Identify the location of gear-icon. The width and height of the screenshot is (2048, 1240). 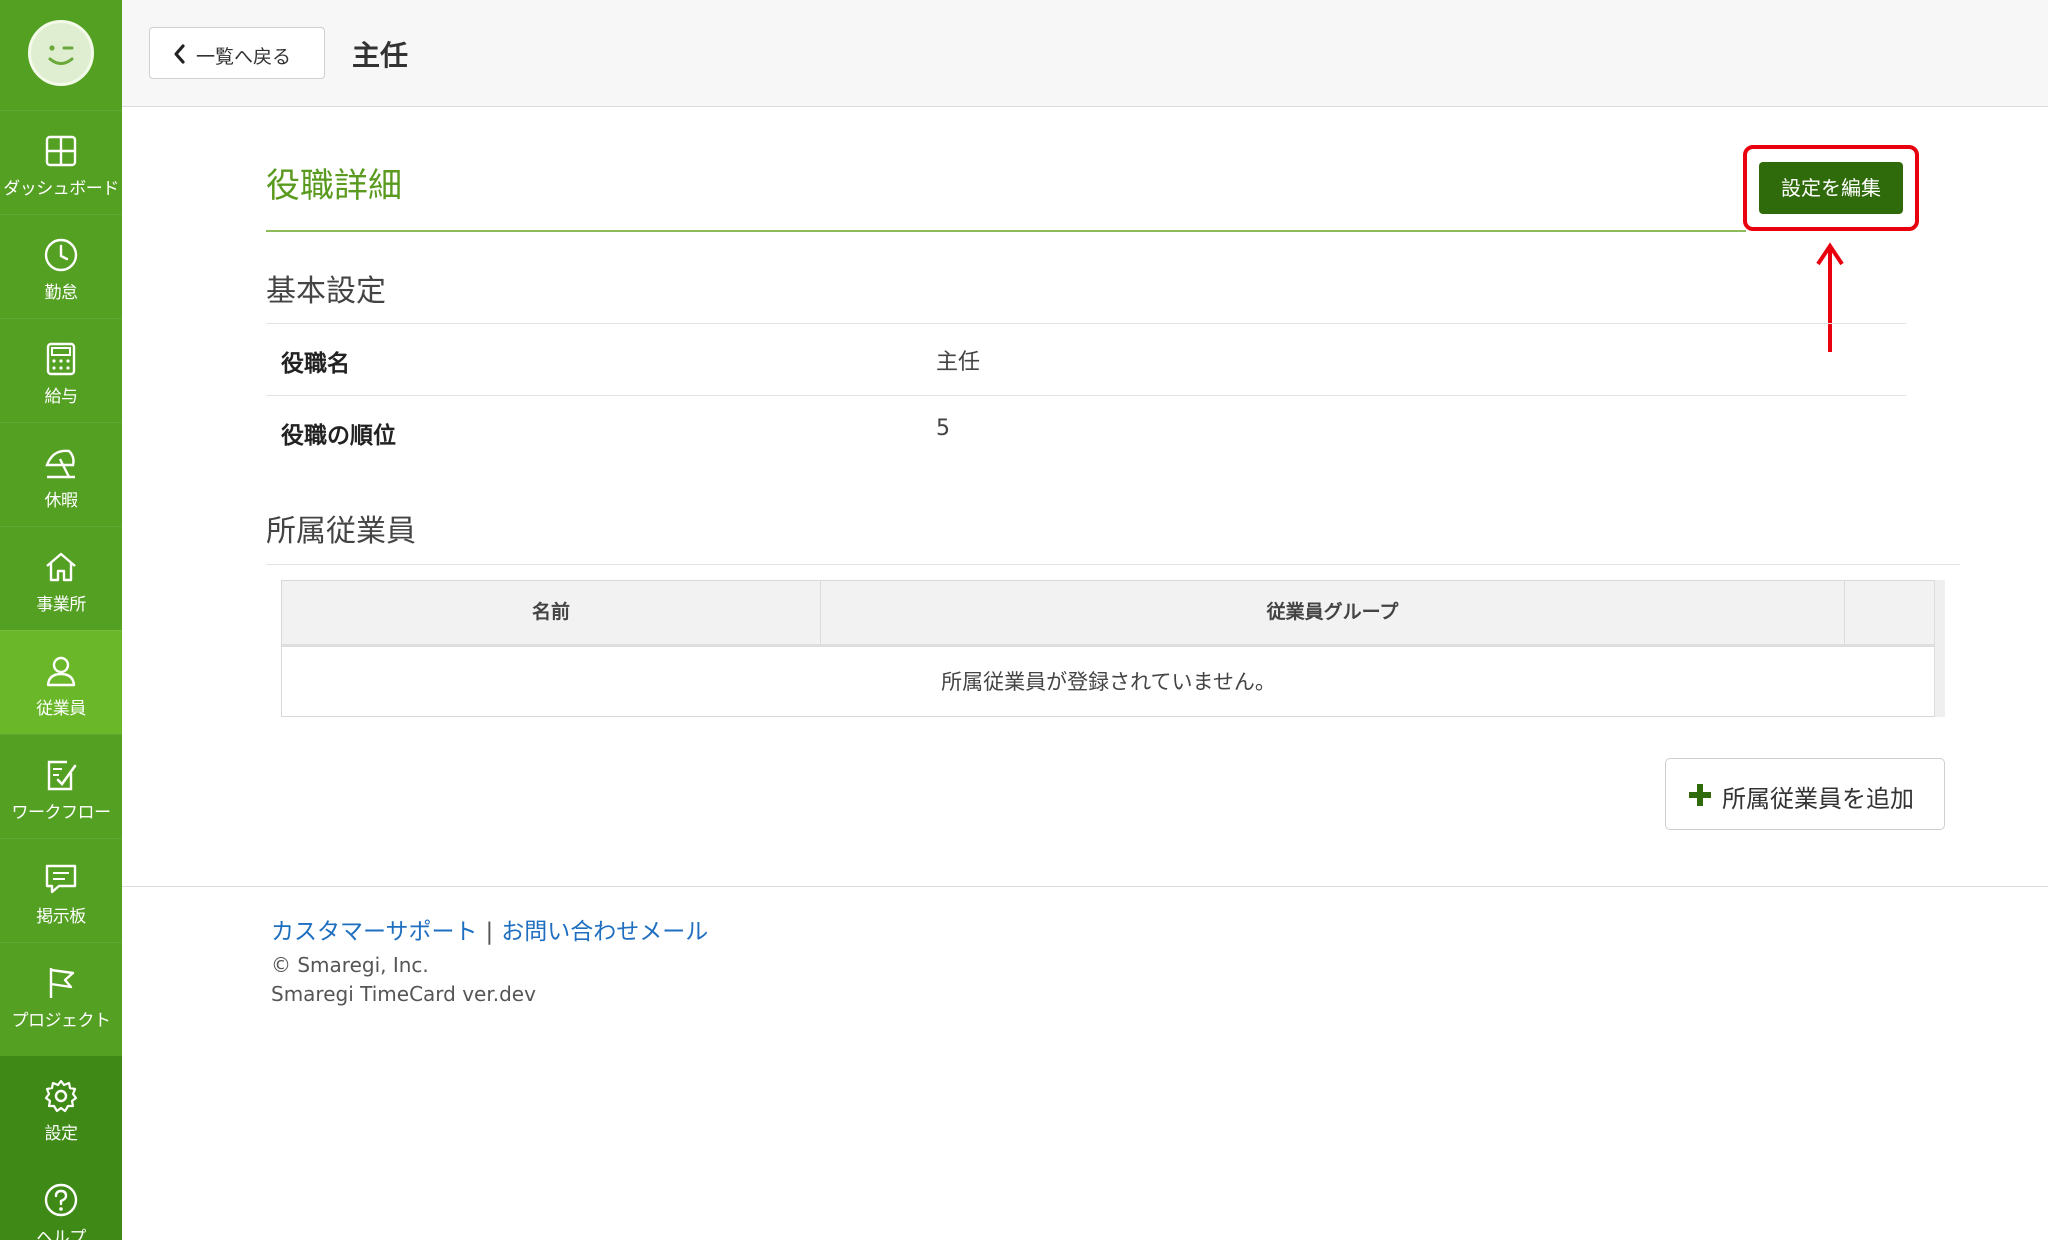
(61, 1096).